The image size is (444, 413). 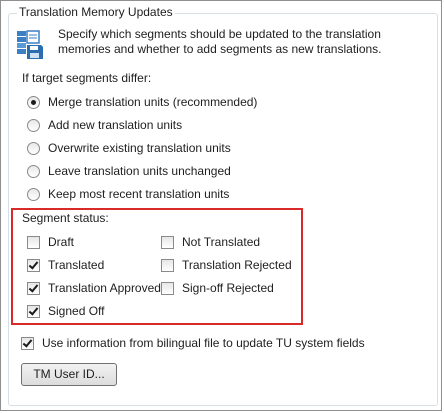 I want to click on checkbox-translation-approved: Translation Approved, so click(x=94, y=288).